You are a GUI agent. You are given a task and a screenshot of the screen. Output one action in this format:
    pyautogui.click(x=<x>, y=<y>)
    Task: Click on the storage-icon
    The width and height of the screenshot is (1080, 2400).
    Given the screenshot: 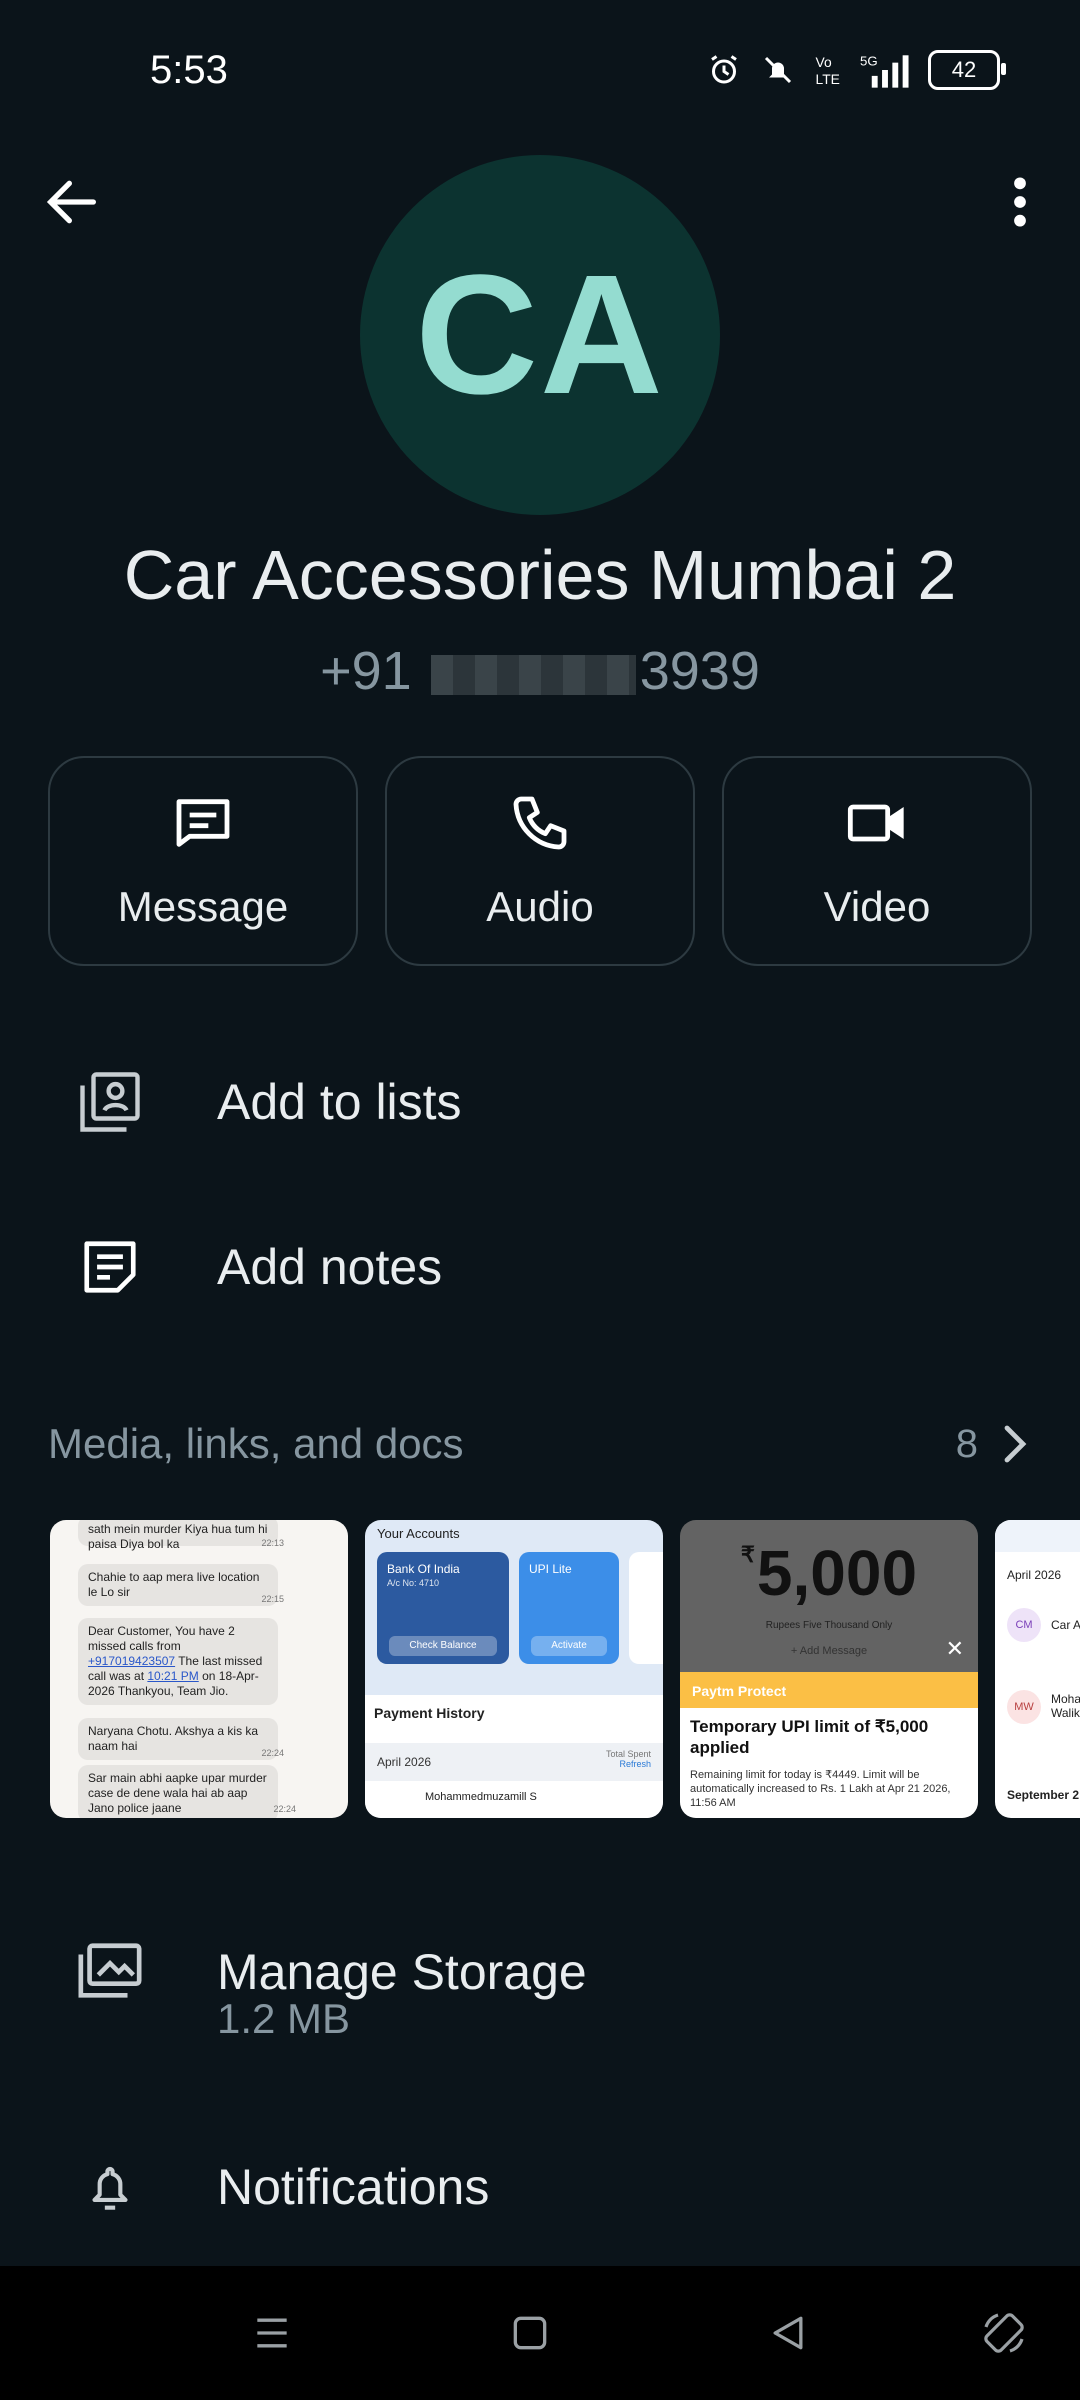 What is the action you would take?
    pyautogui.click(x=110, y=1970)
    